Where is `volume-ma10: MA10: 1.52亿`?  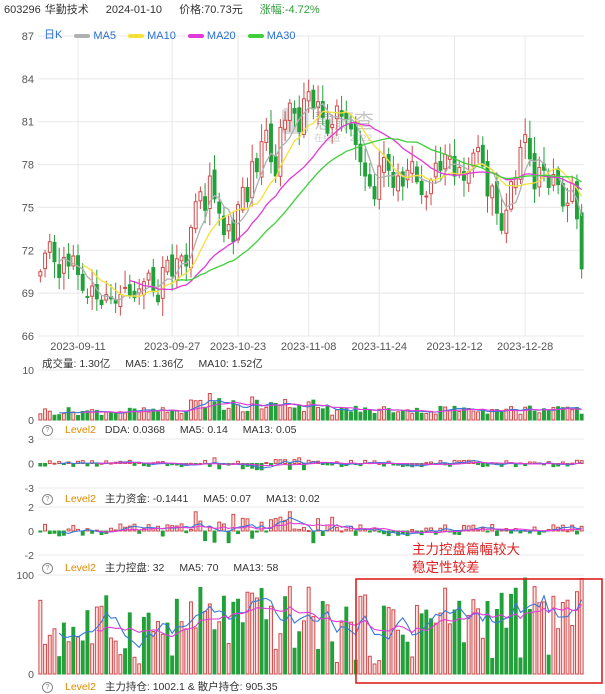
volume-ma10: MA10: 1.52亿 is located at coordinates (230, 364).